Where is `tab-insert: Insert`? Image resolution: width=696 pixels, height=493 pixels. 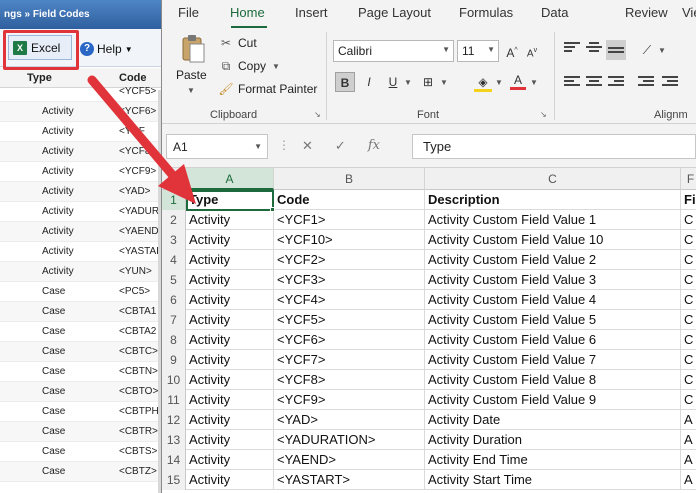 tab-insert: Insert is located at coordinates (311, 12).